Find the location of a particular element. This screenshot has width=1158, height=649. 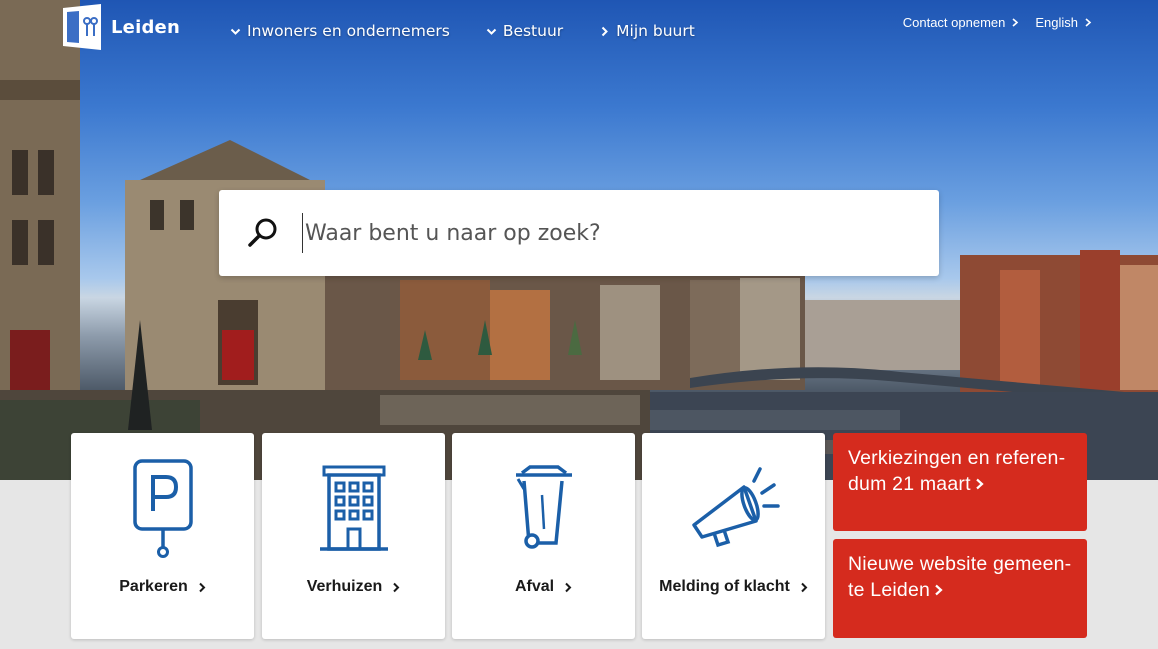

search-input is located at coordinates (602, 233).